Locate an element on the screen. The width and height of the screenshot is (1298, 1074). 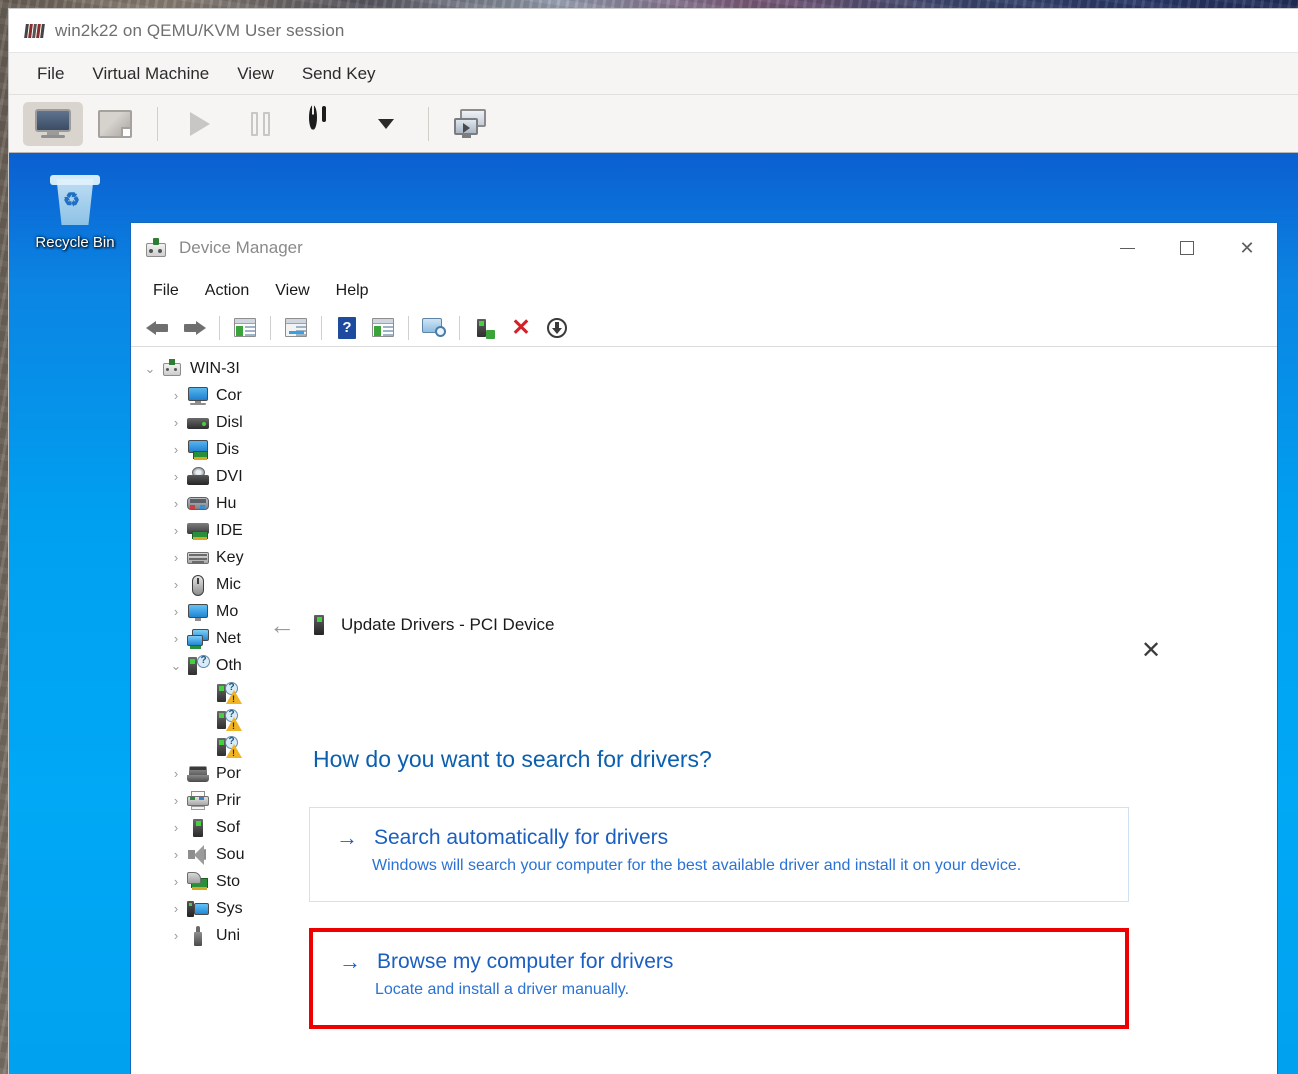
pause-button is located at coordinates (262, 124).